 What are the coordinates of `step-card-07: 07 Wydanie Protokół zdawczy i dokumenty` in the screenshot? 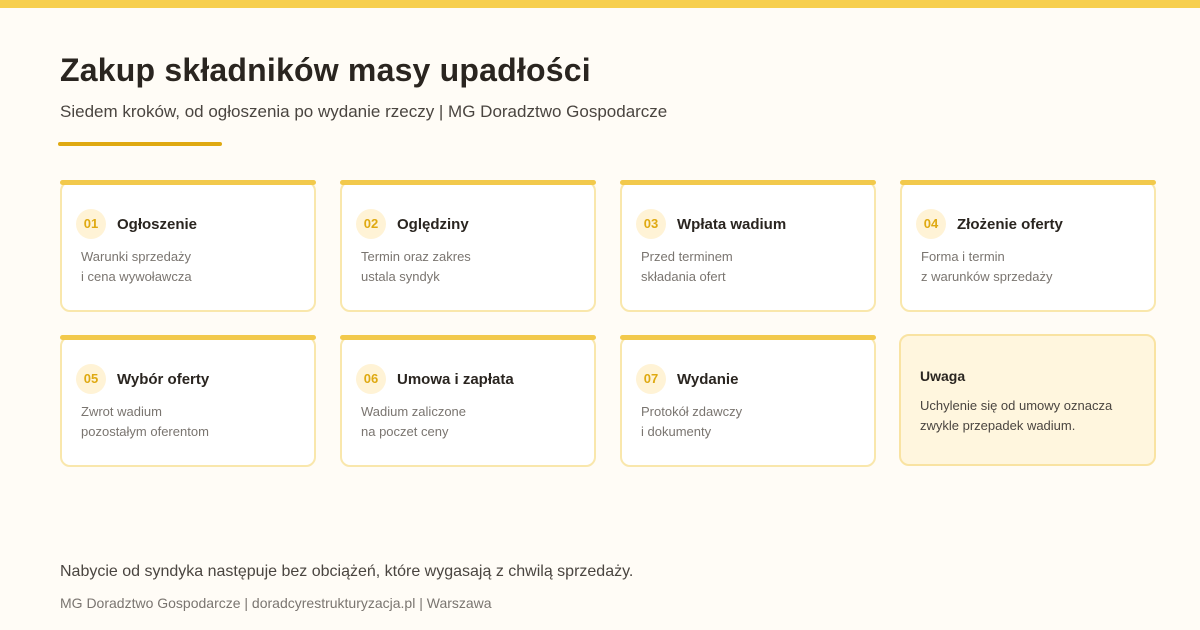 It's located at (748, 401).